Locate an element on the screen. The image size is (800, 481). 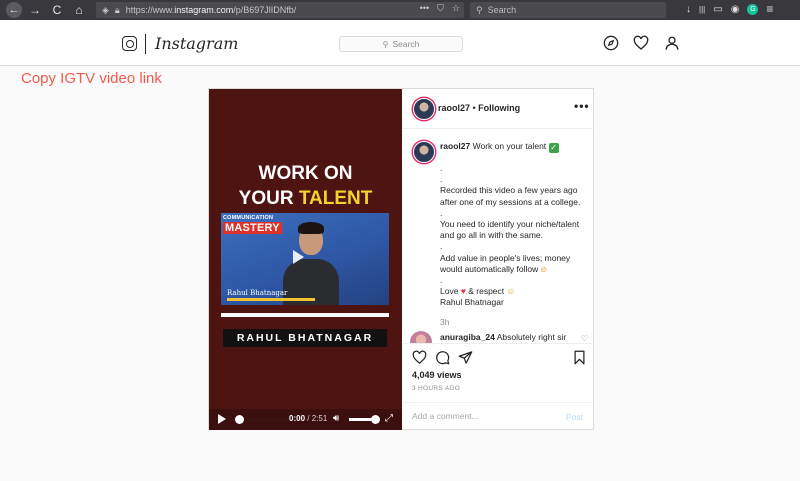
browser-search-placeholder: Search is located at coordinates (502, 10).